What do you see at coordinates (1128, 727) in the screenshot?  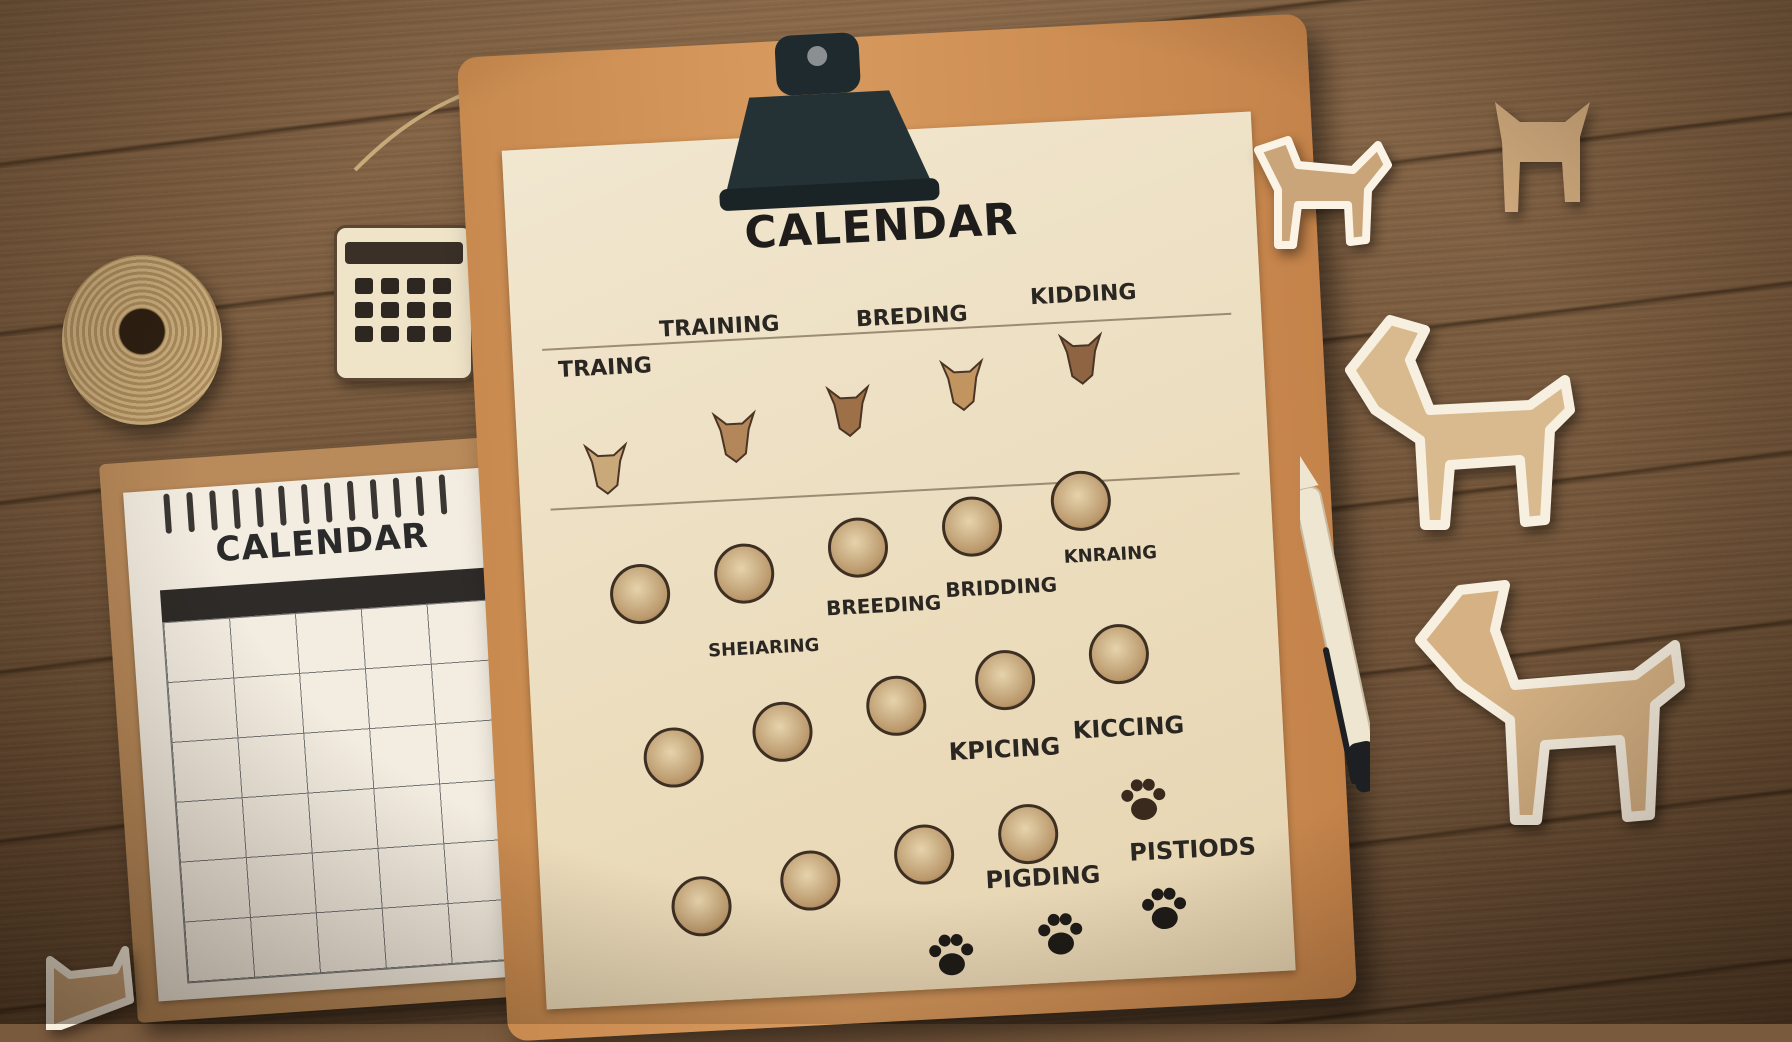 I see `label-kiccing: KICCING` at bounding box center [1128, 727].